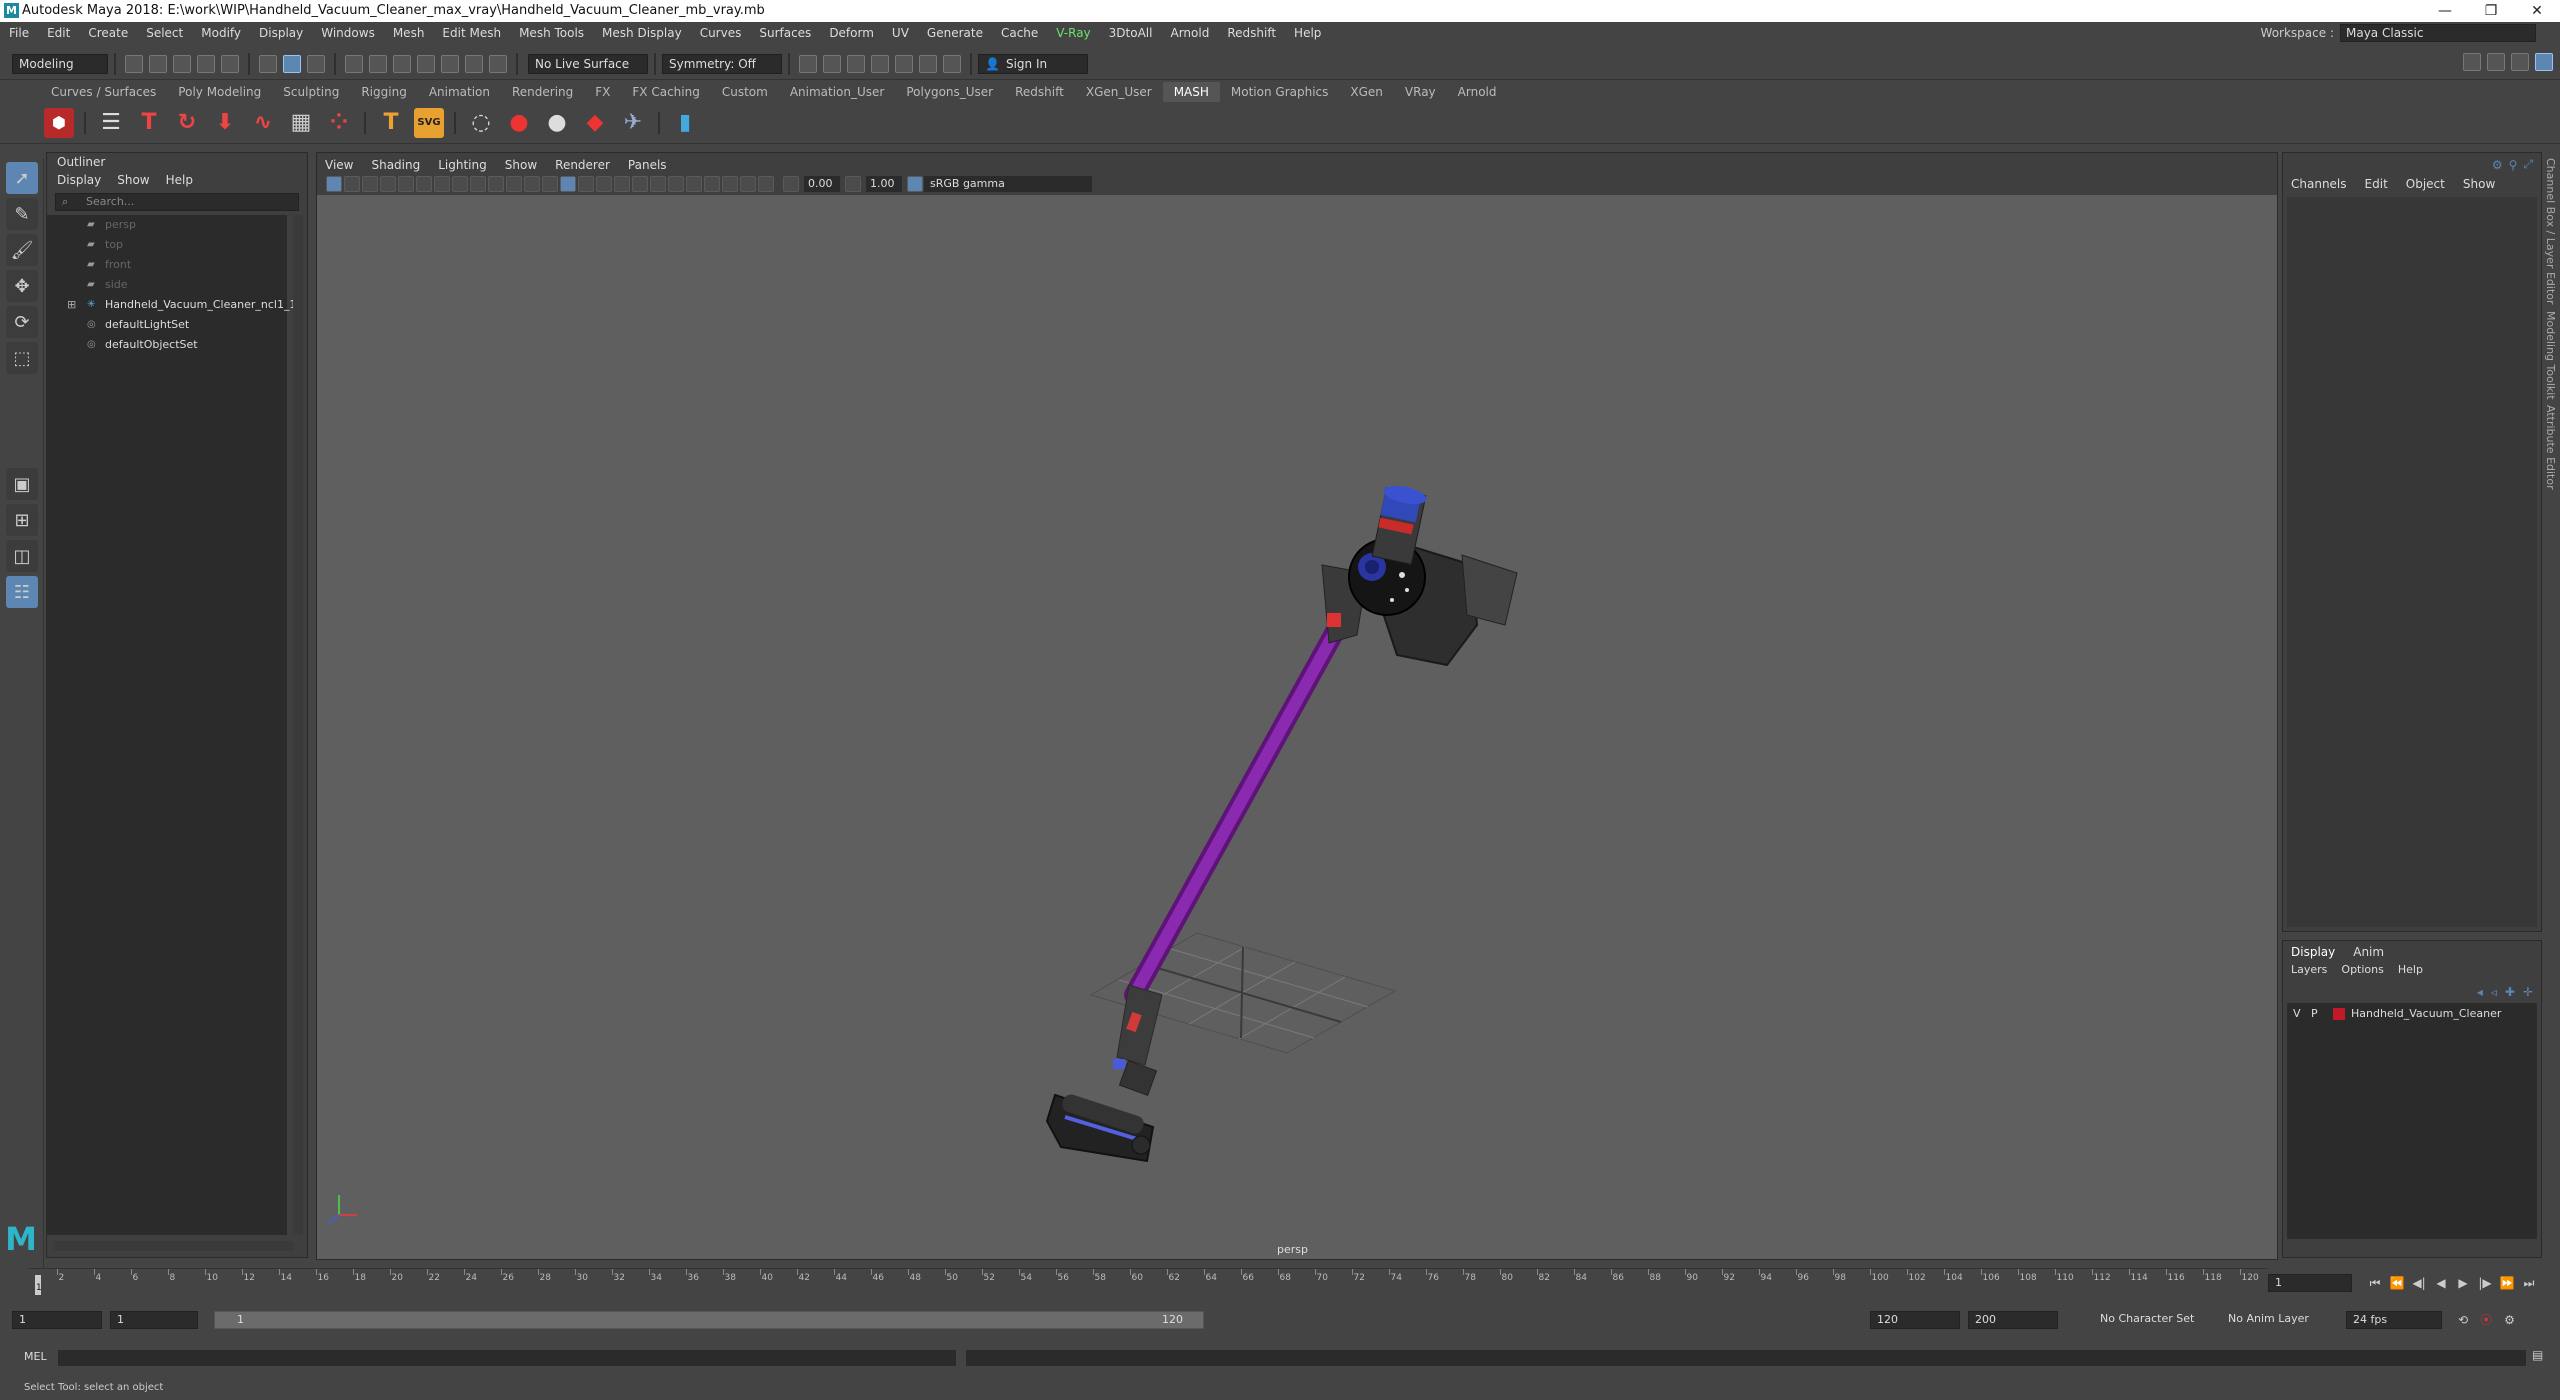 The image size is (2560, 1400). Describe the element at coordinates (2419, 1283) in the screenshot. I see `step-back-frame-icon: ◀|` at that location.